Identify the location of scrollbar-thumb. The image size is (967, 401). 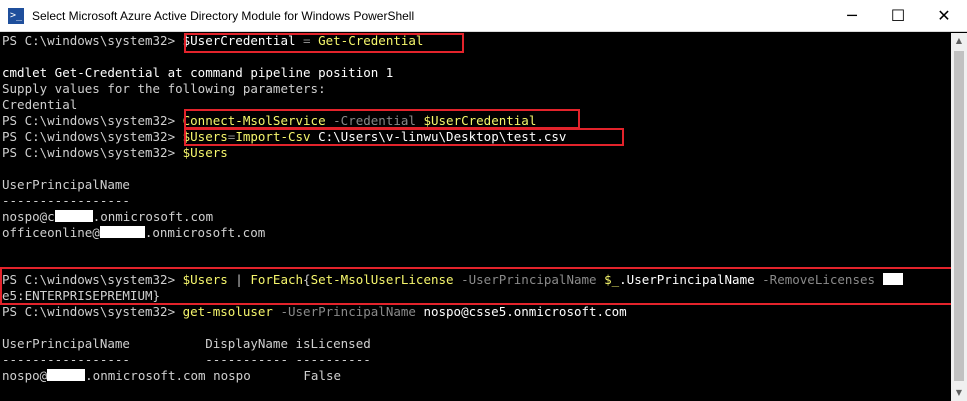
(959, 216).